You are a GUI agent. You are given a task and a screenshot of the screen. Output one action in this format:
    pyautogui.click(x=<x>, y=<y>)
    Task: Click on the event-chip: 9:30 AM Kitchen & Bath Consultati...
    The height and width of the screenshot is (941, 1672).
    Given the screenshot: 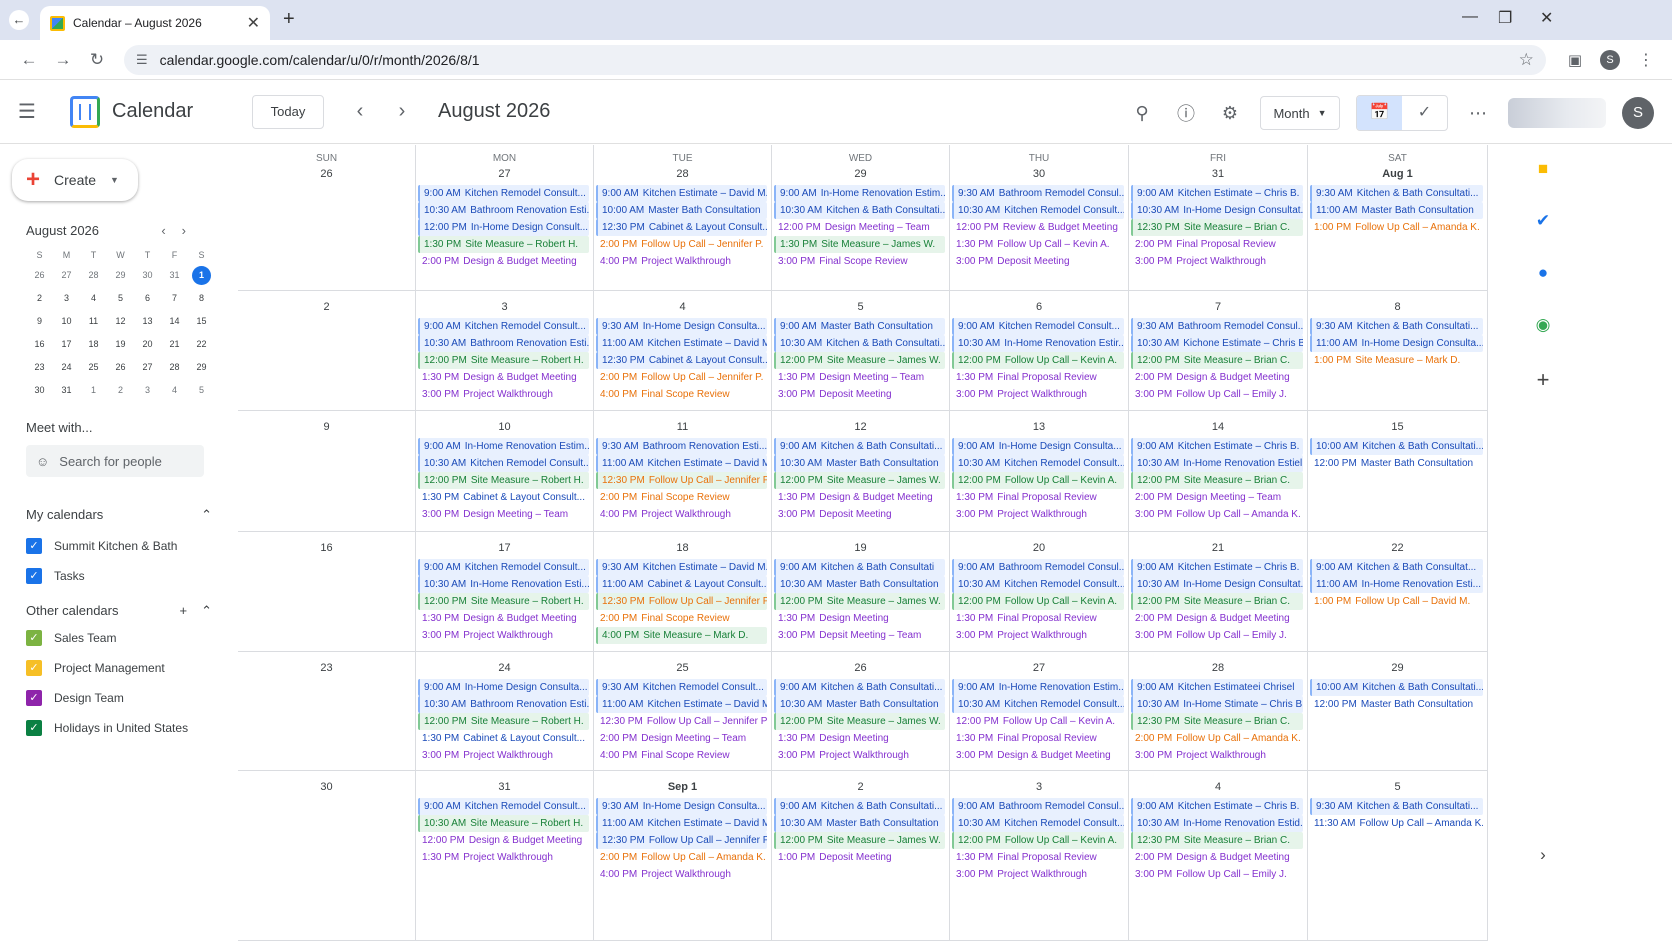 What is the action you would take?
    pyautogui.click(x=1396, y=806)
    